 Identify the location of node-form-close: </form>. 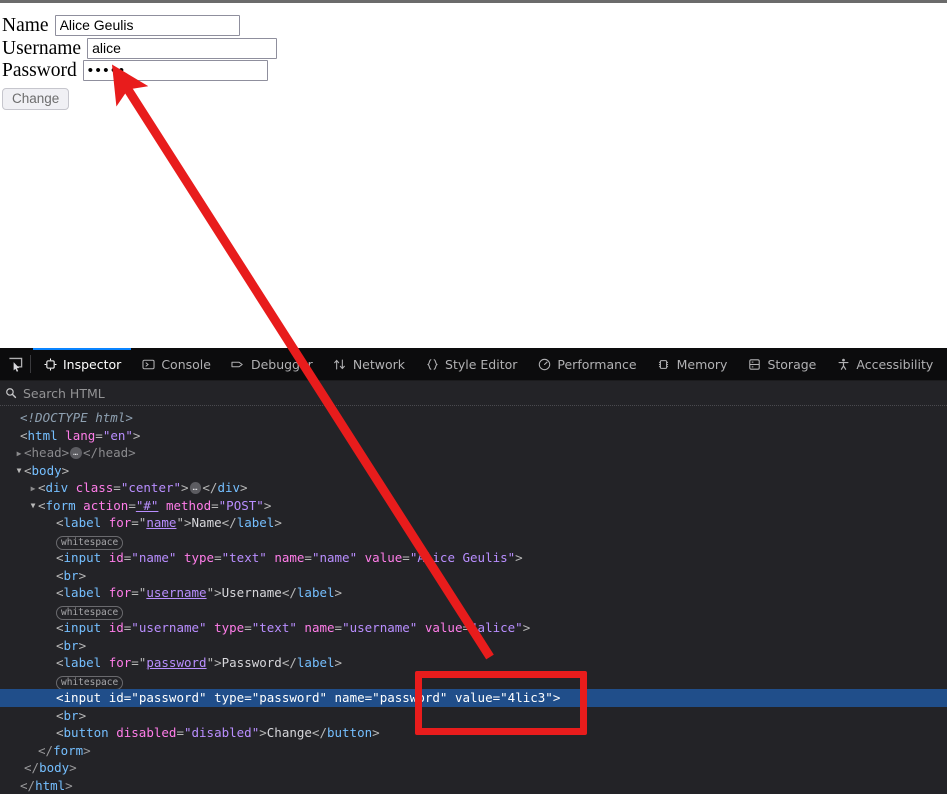
(473, 751).